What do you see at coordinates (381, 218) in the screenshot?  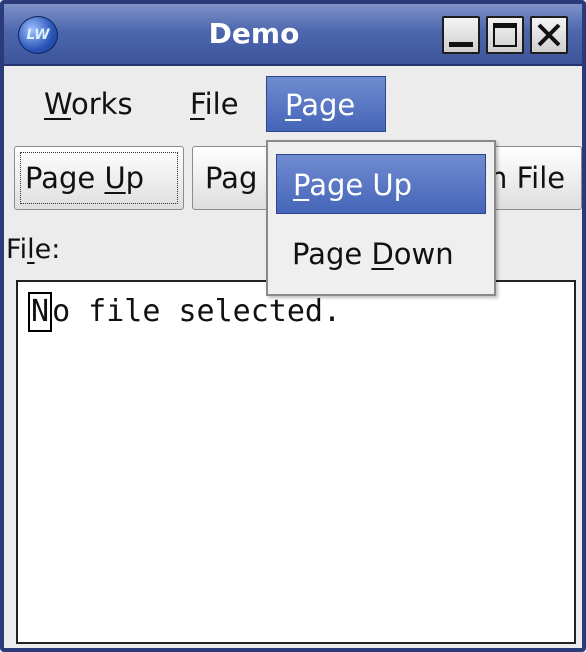 I see `page-dropdown-menu: Page Up Page Down` at bounding box center [381, 218].